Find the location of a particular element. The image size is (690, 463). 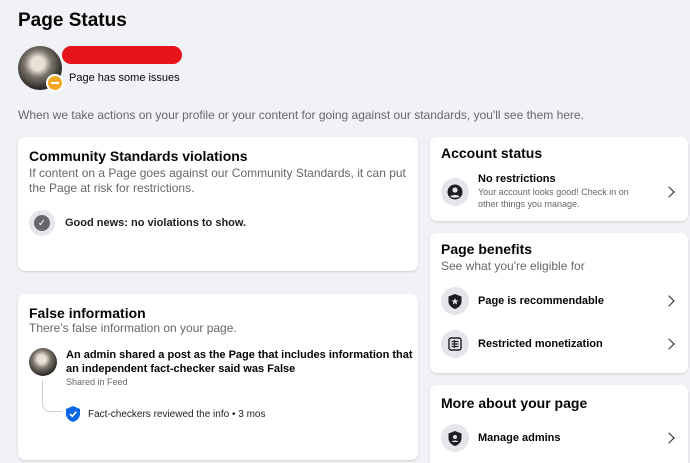

check-circle-icon: ✓ is located at coordinates (42, 223).